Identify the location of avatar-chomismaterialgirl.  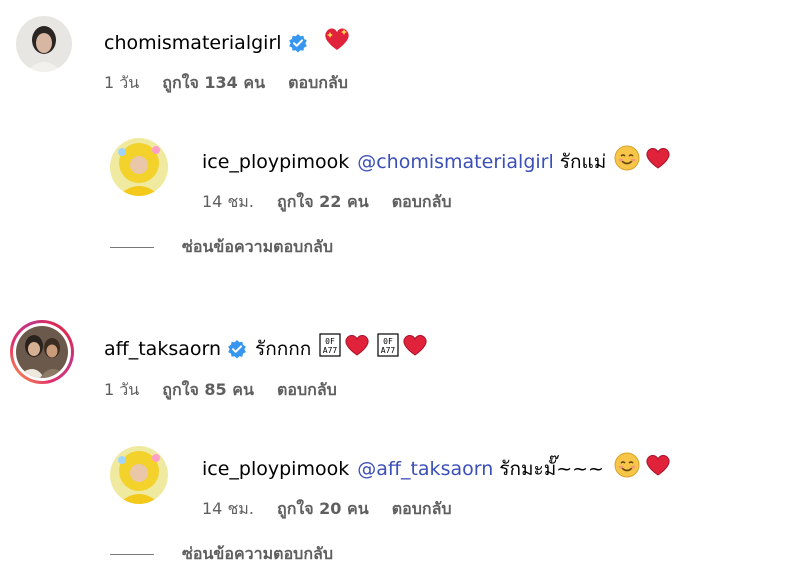
(44, 44).